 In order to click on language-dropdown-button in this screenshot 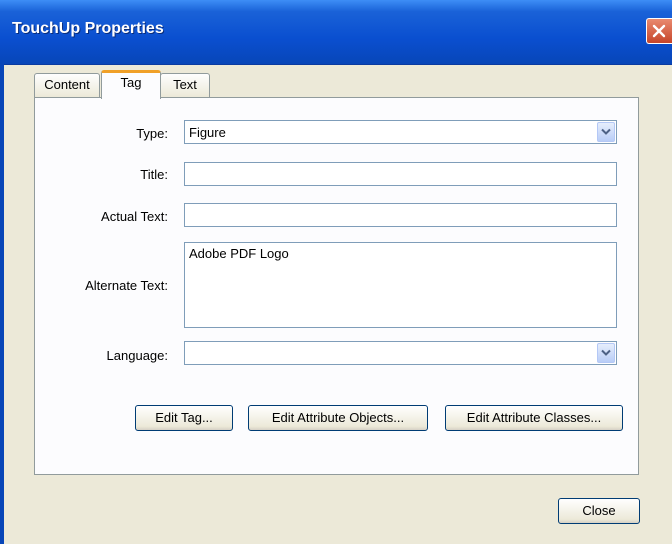, I will do `click(606, 353)`.